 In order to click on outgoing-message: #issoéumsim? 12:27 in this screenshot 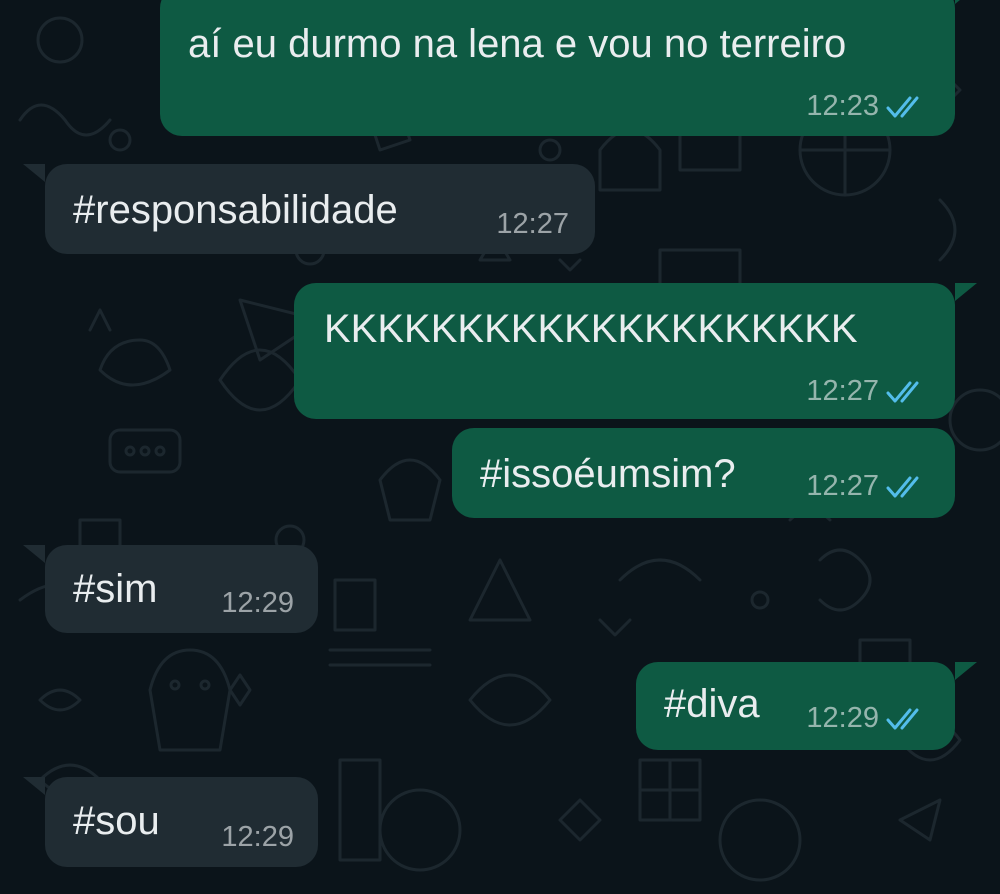, I will do `click(703, 473)`.